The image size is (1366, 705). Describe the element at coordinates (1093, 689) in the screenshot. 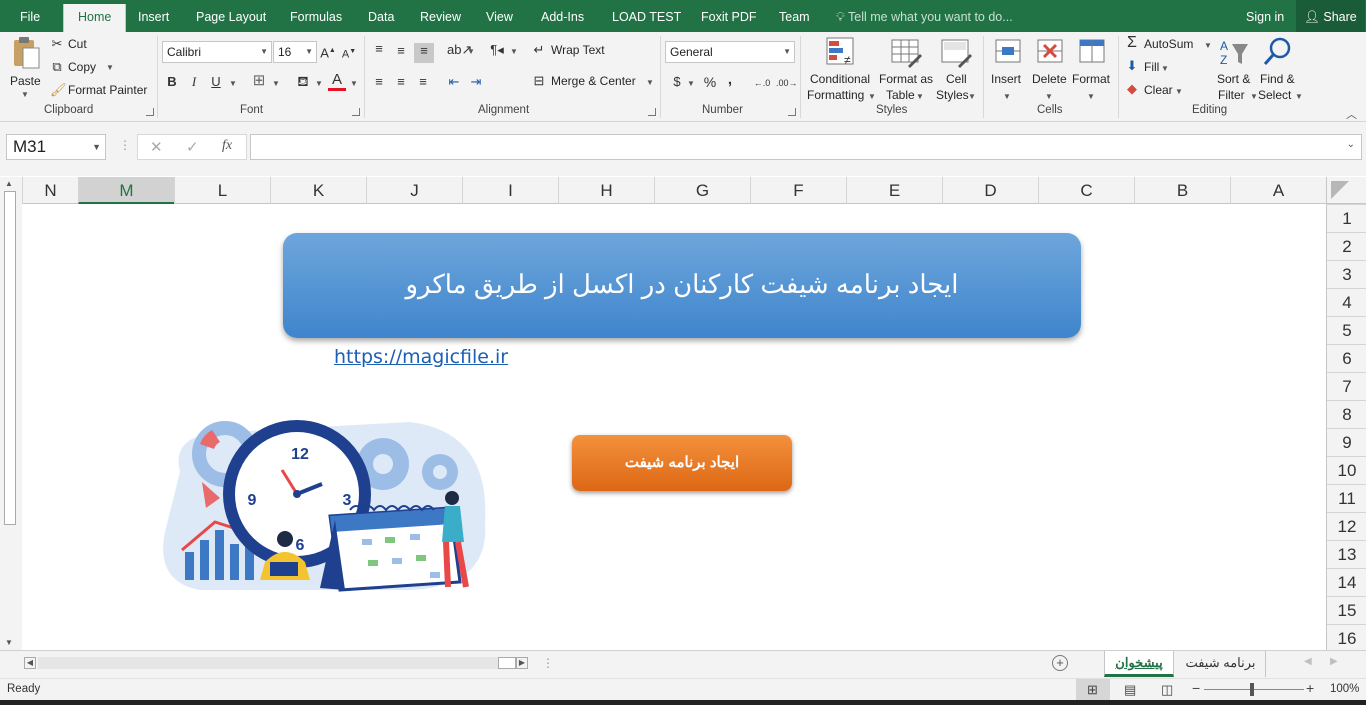

I see `normal-view-button: ⊞` at that location.